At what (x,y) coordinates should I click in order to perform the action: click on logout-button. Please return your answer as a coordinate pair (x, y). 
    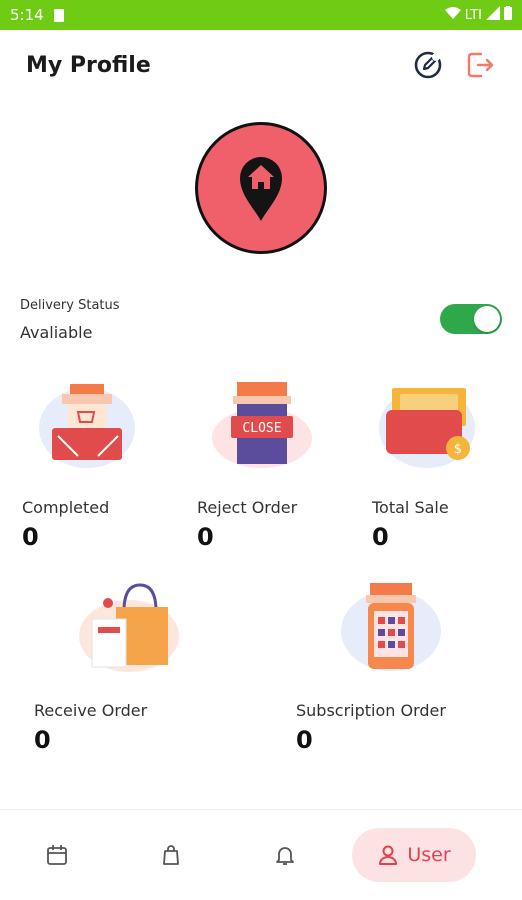
    Looking at the image, I should click on (480, 65).